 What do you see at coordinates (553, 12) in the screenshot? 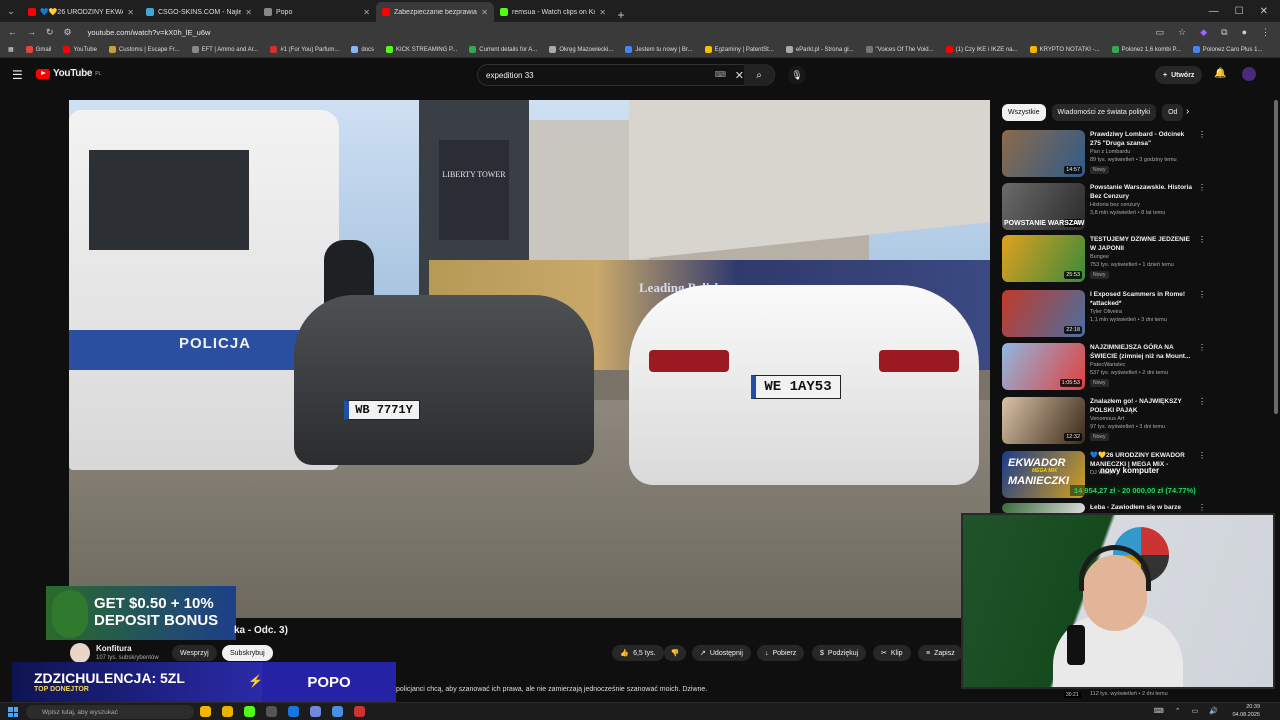
I see `browser-tab: remsua - Watch clips on Kick ✕` at bounding box center [553, 12].